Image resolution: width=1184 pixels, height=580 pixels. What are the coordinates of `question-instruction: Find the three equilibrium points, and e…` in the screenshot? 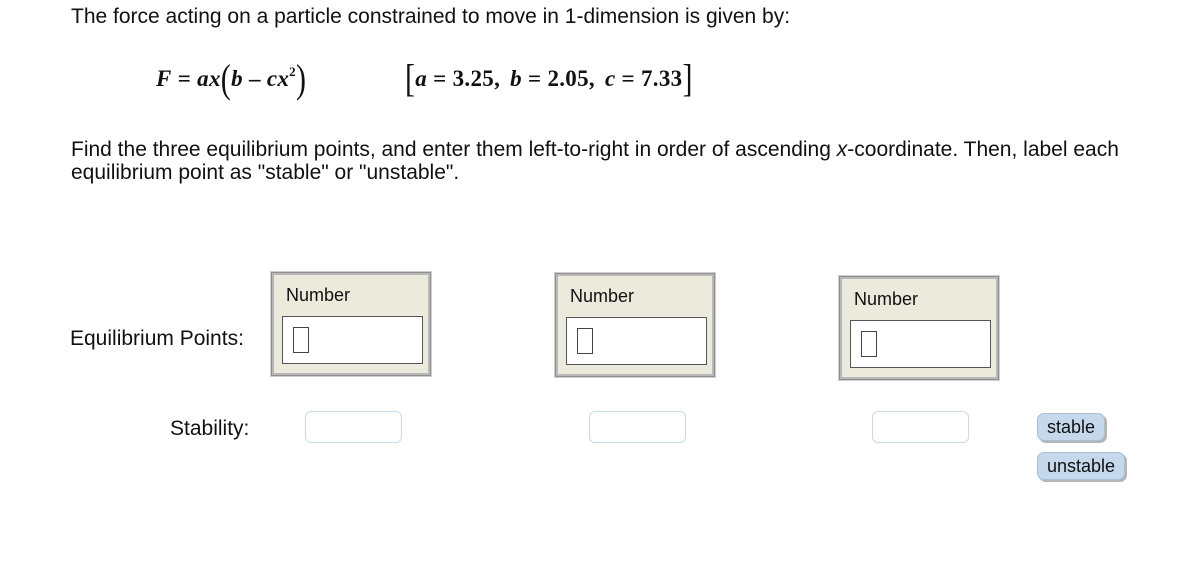 It's located at (616, 161).